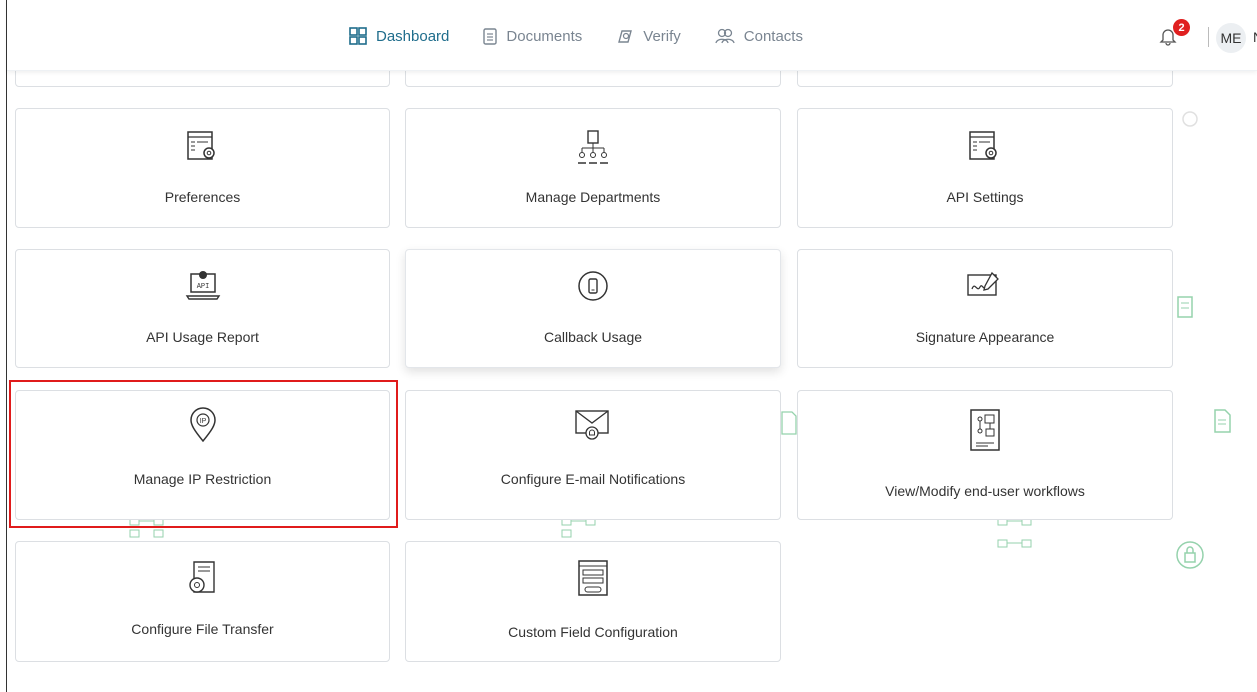  I want to click on card-custom-field-configuration: Custom Field Configuration, so click(593, 601).